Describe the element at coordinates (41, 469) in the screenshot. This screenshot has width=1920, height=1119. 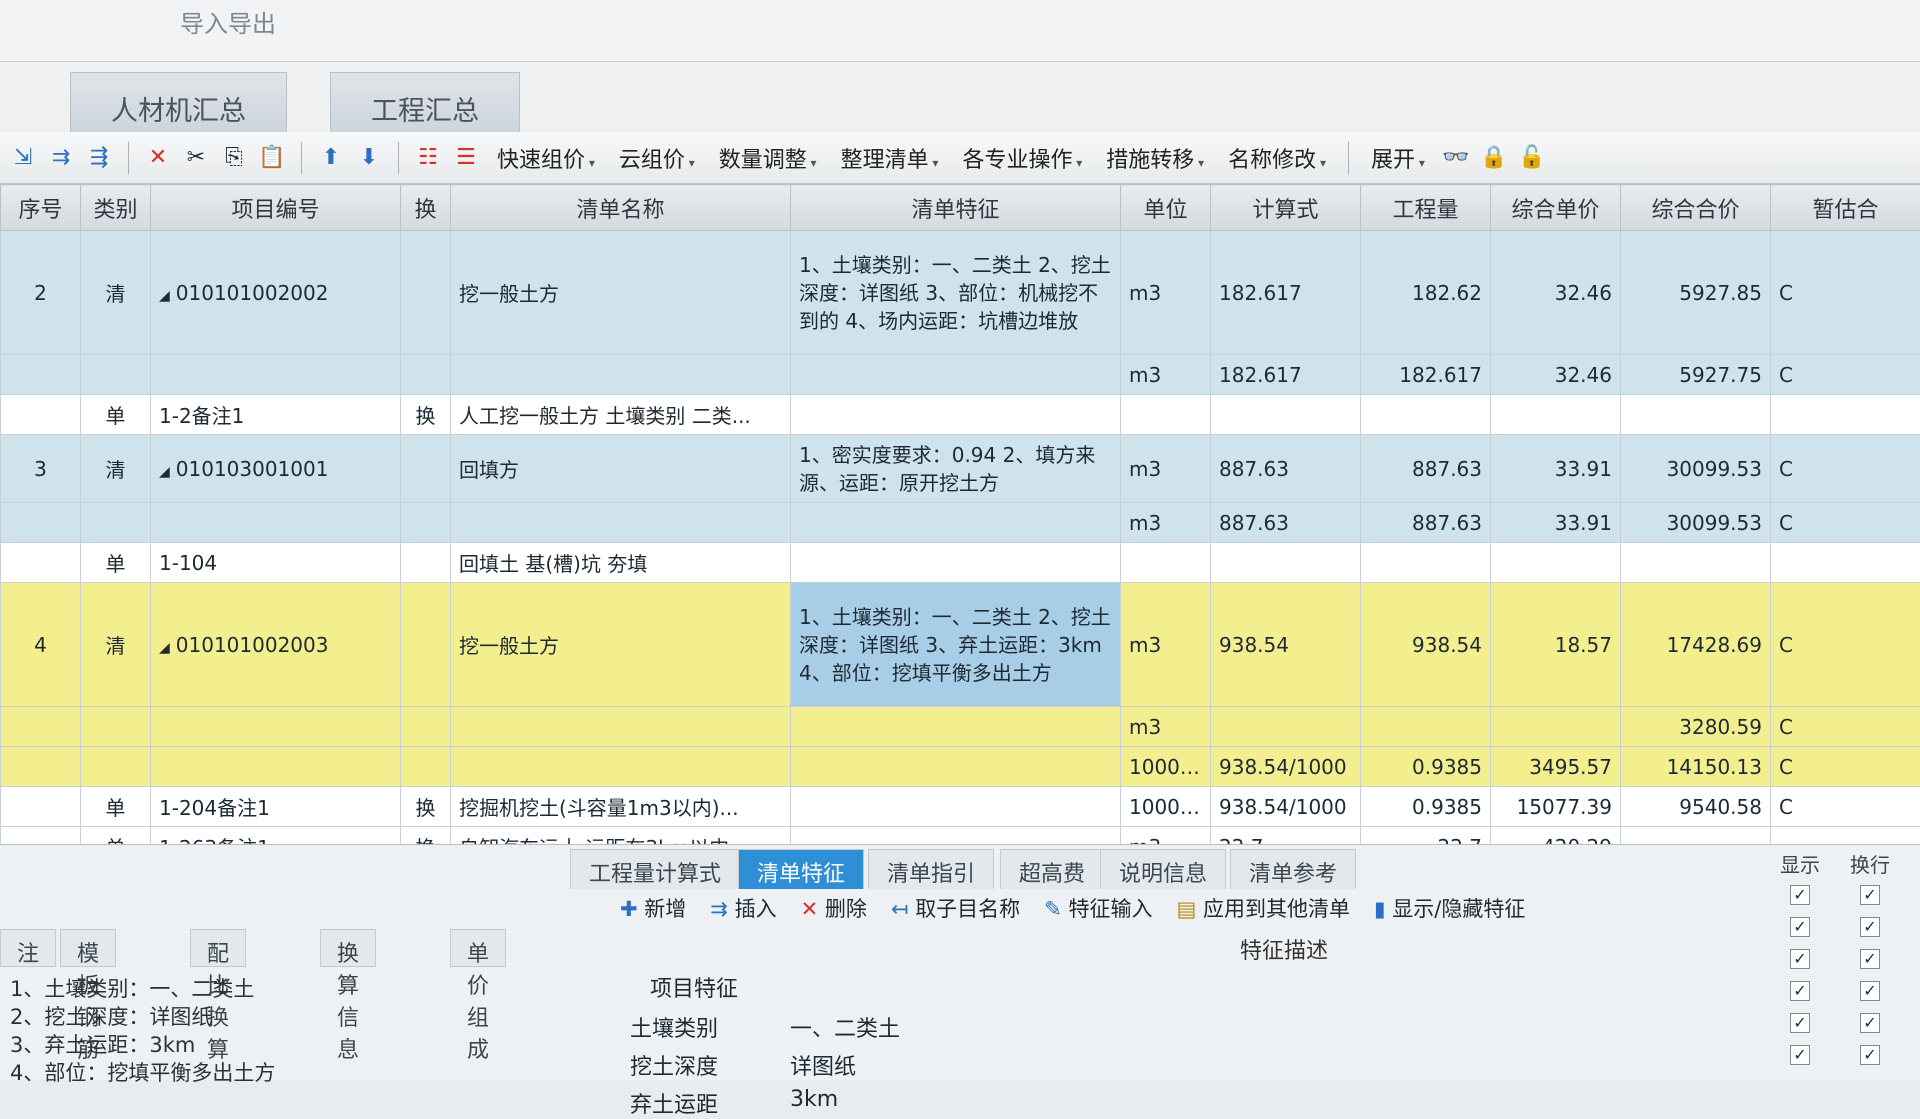
I see `cell-seq: 3` at that location.